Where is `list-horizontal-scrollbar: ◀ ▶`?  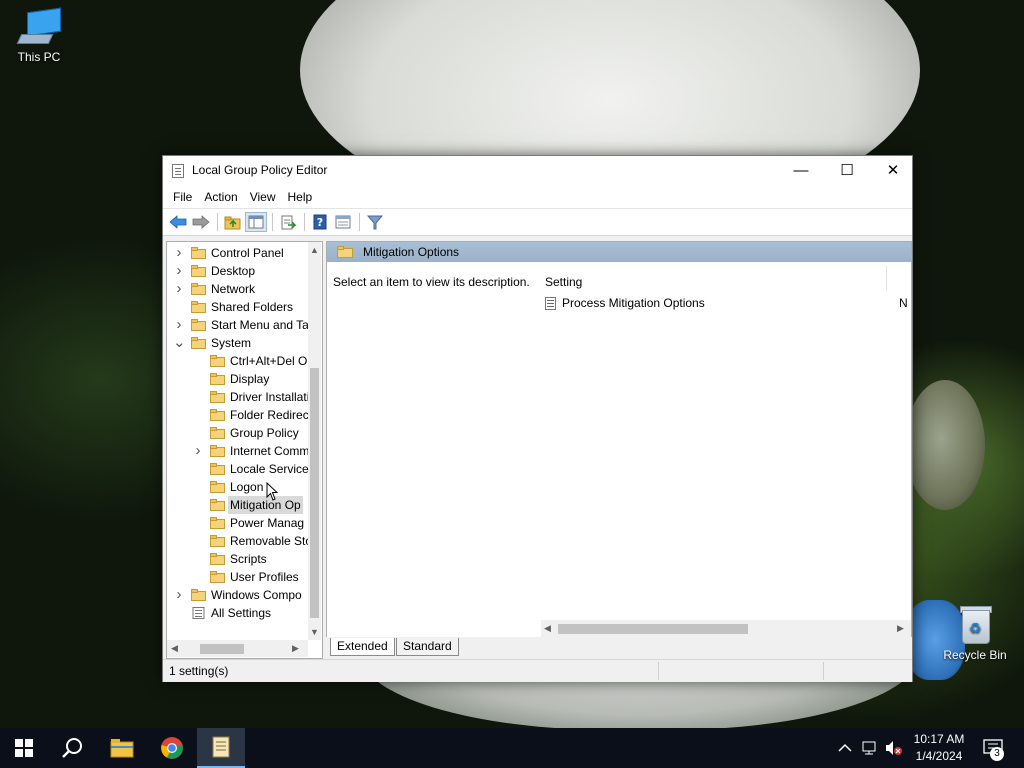
list-horizontal-scrollbar: ◀ ▶ is located at coordinates (726, 628).